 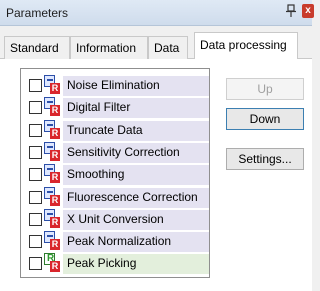 I want to click on item-label: Truncate Data, so click(x=105, y=129).